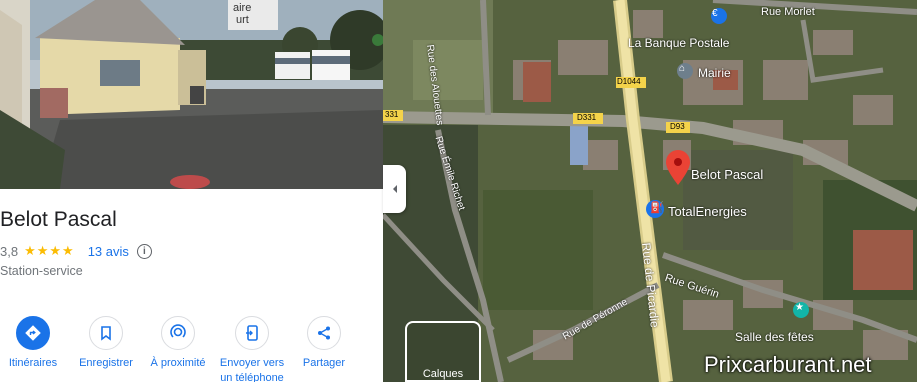  Describe the element at coordinates (788, 364) in the screenshot. I see `watermark: Prixcarburant.net` at that location.